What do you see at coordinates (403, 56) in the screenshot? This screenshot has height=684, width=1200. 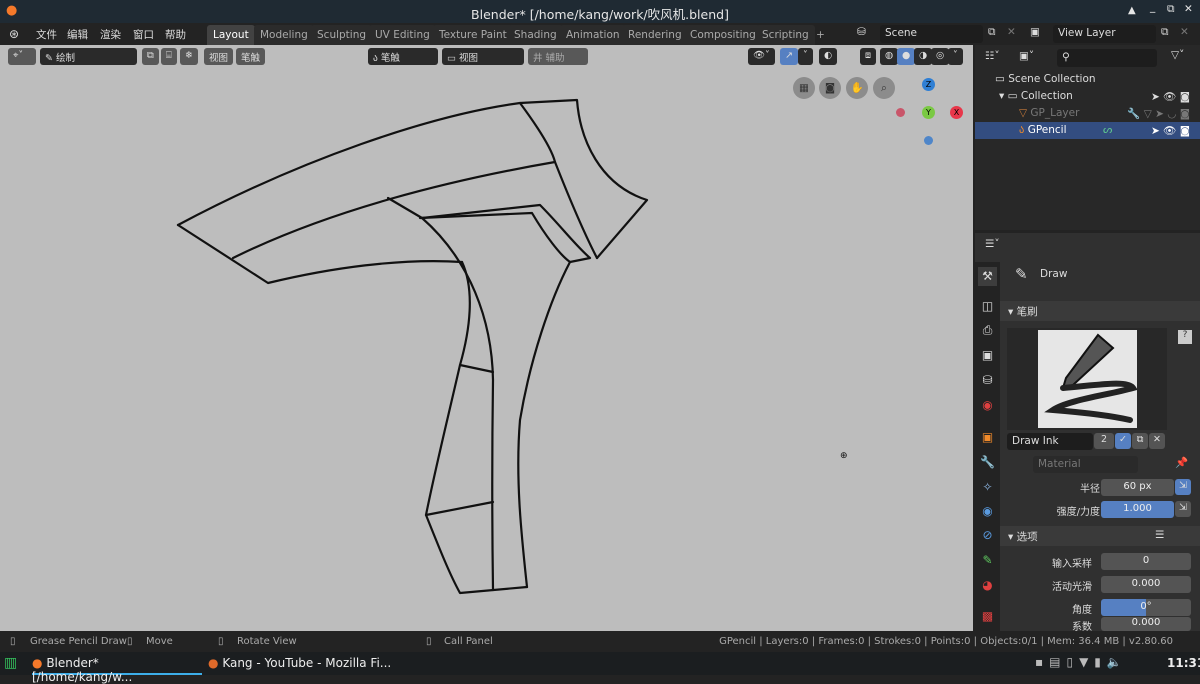 I see `stroke-placement-selector: ა 笔触` at bounding box center [403, 56].